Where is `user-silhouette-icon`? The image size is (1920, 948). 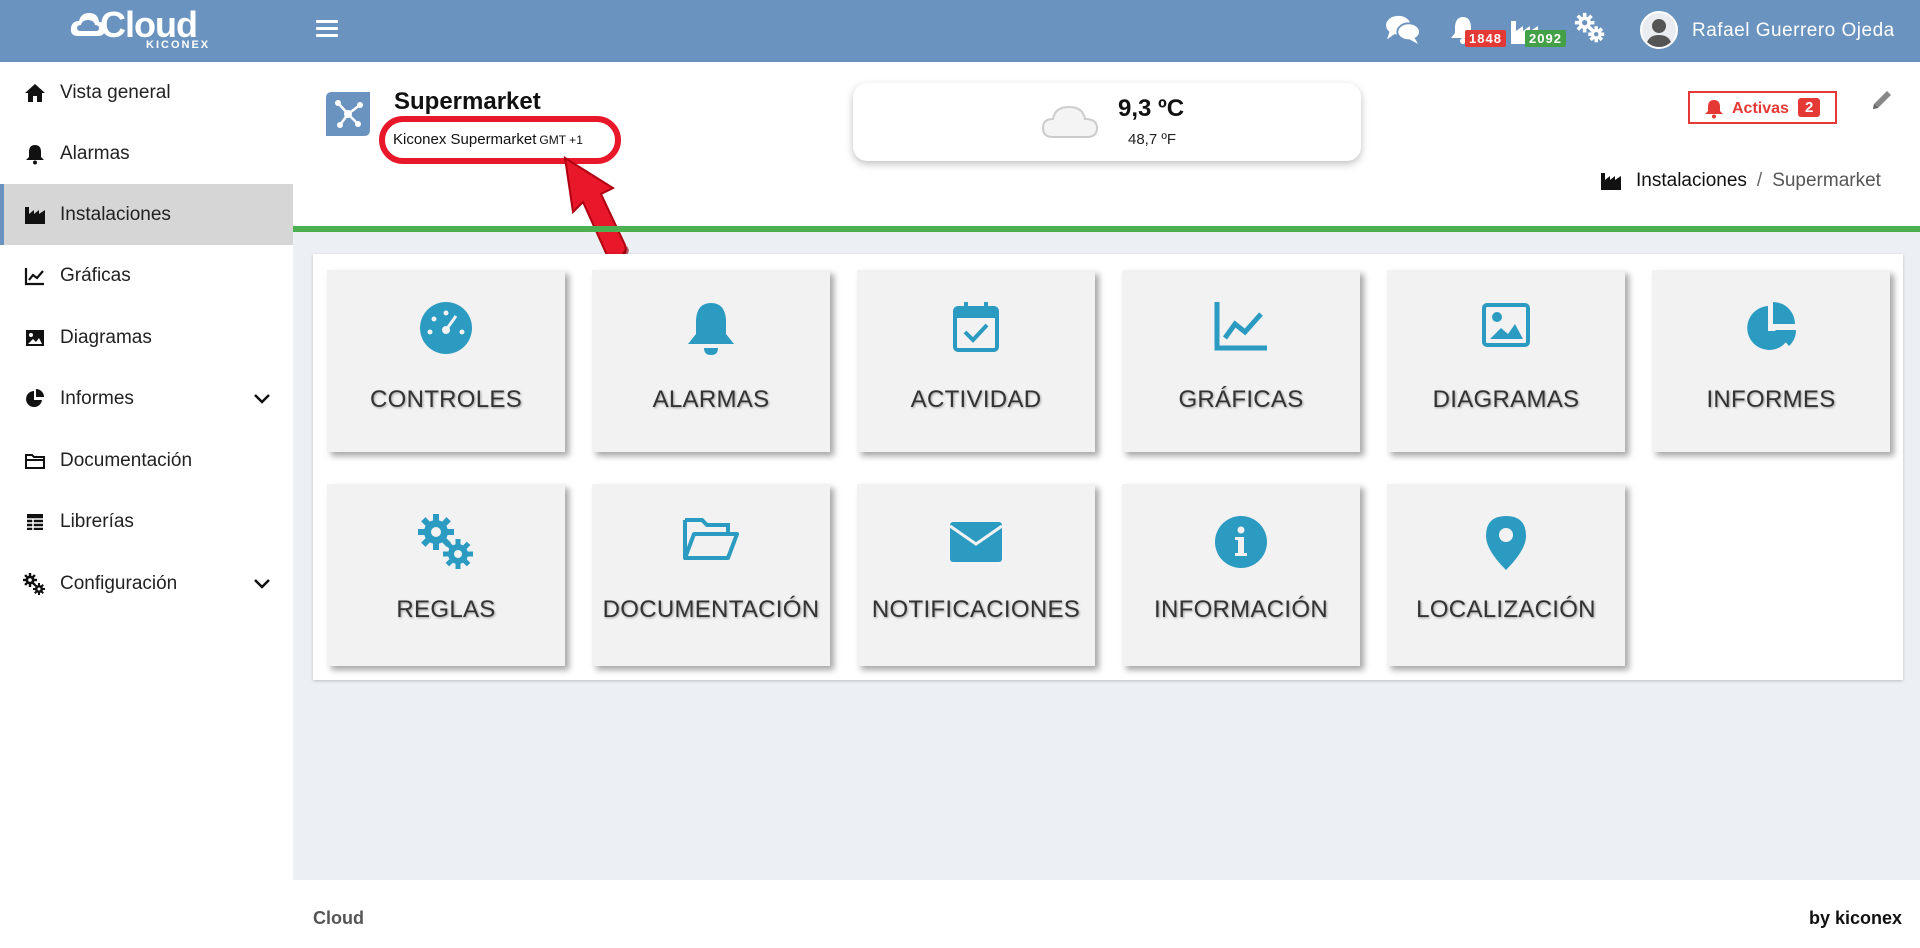 user-silhouette-icon is located at coordinates (1659, 33).